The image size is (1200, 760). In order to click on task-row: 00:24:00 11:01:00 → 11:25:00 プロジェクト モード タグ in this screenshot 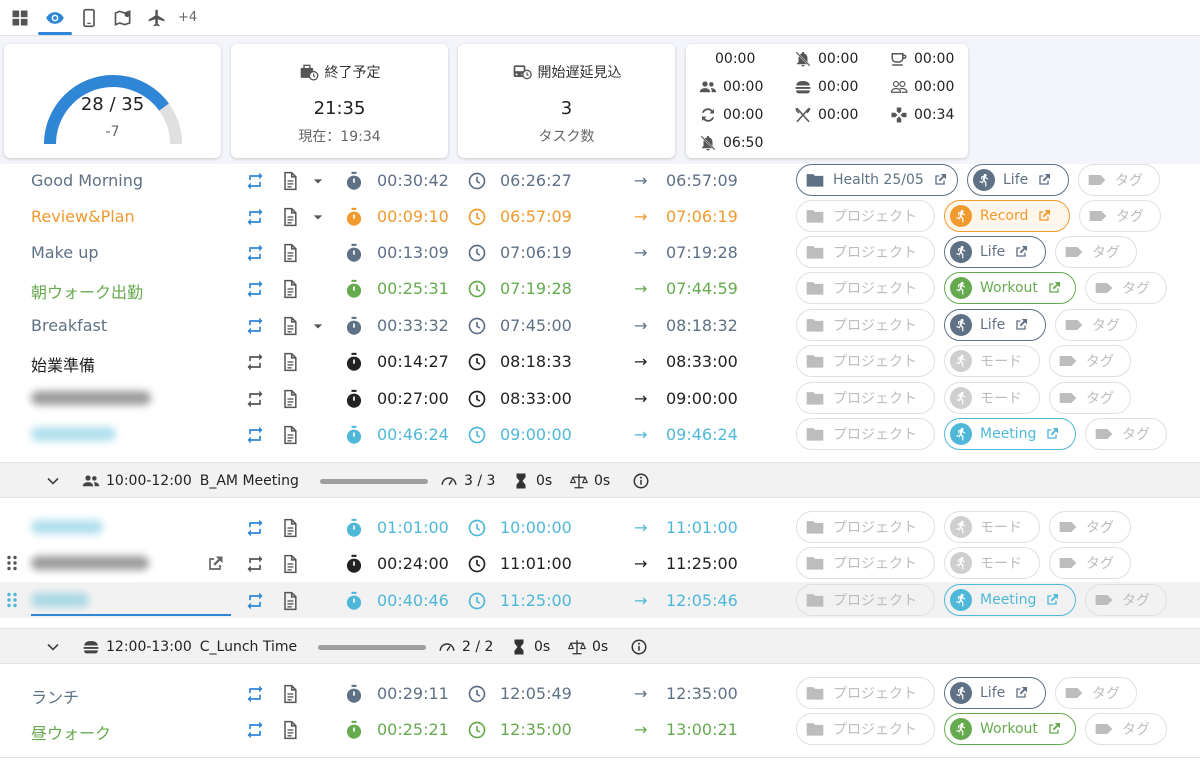, I will do `click(600, 563)`.